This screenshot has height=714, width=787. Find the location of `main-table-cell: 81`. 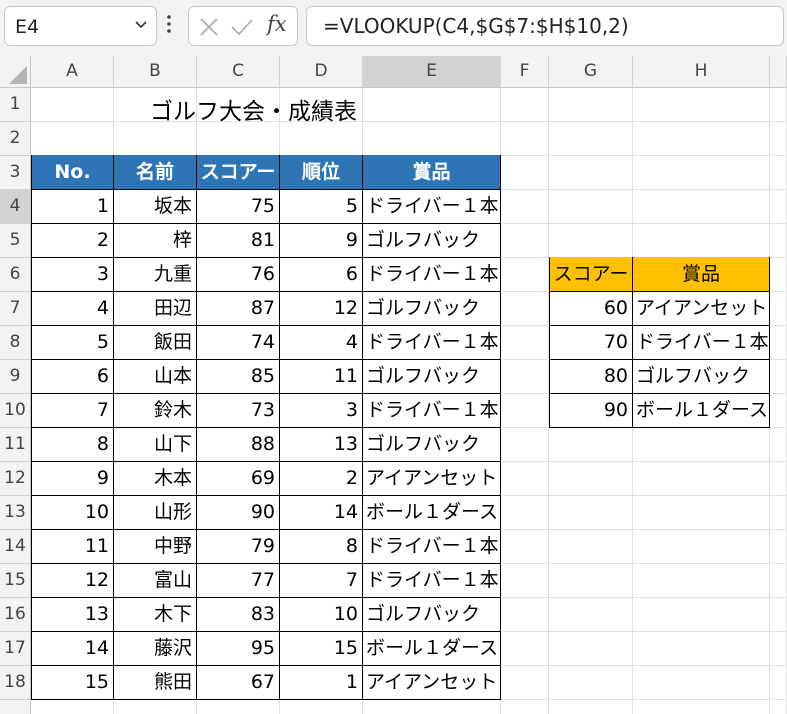

main-table-cell: 81 is located at coordinates (238, 241).